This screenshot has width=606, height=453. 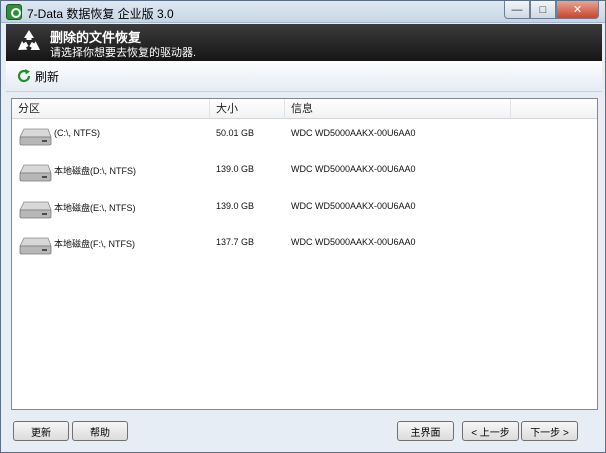 I want to click on partition-name: 本地磁盘(F:\, NTFS), so click(x=94, y=244).